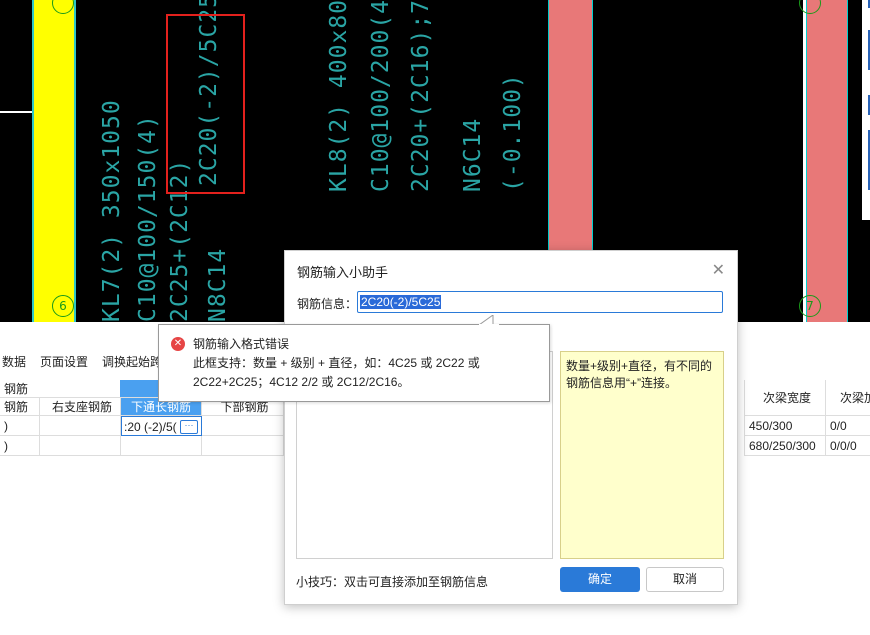 The height and width of the screenshot is (635, 870). Describe the element at coordinates (473, 154) in the screenshot. I see `beam-side-rebar-right: N6C14` at that location.